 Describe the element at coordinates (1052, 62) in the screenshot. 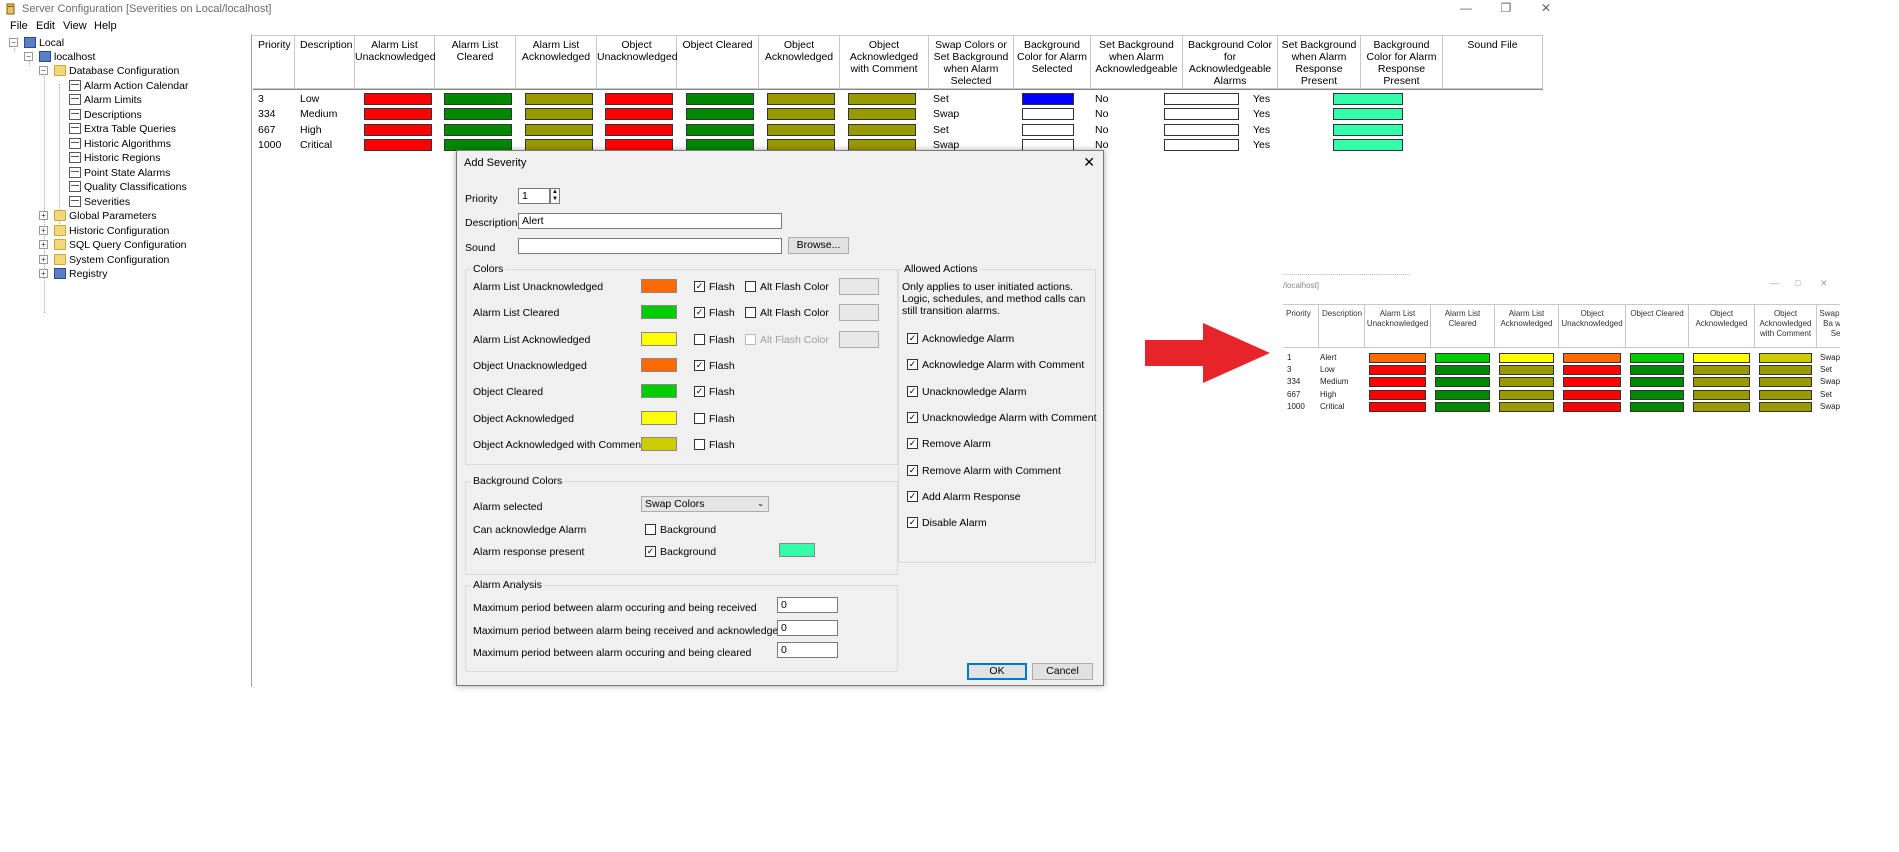

I see `column-header-10: Background Color for Alarm Selected` at that location.